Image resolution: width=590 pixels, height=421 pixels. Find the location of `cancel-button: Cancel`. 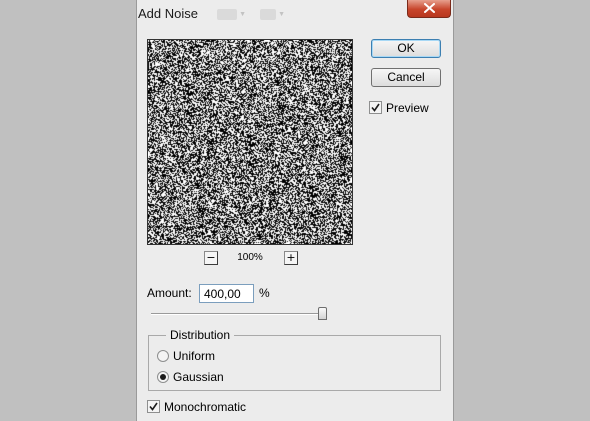

cancel-button: Cancel is located at coordinates (406, 77).